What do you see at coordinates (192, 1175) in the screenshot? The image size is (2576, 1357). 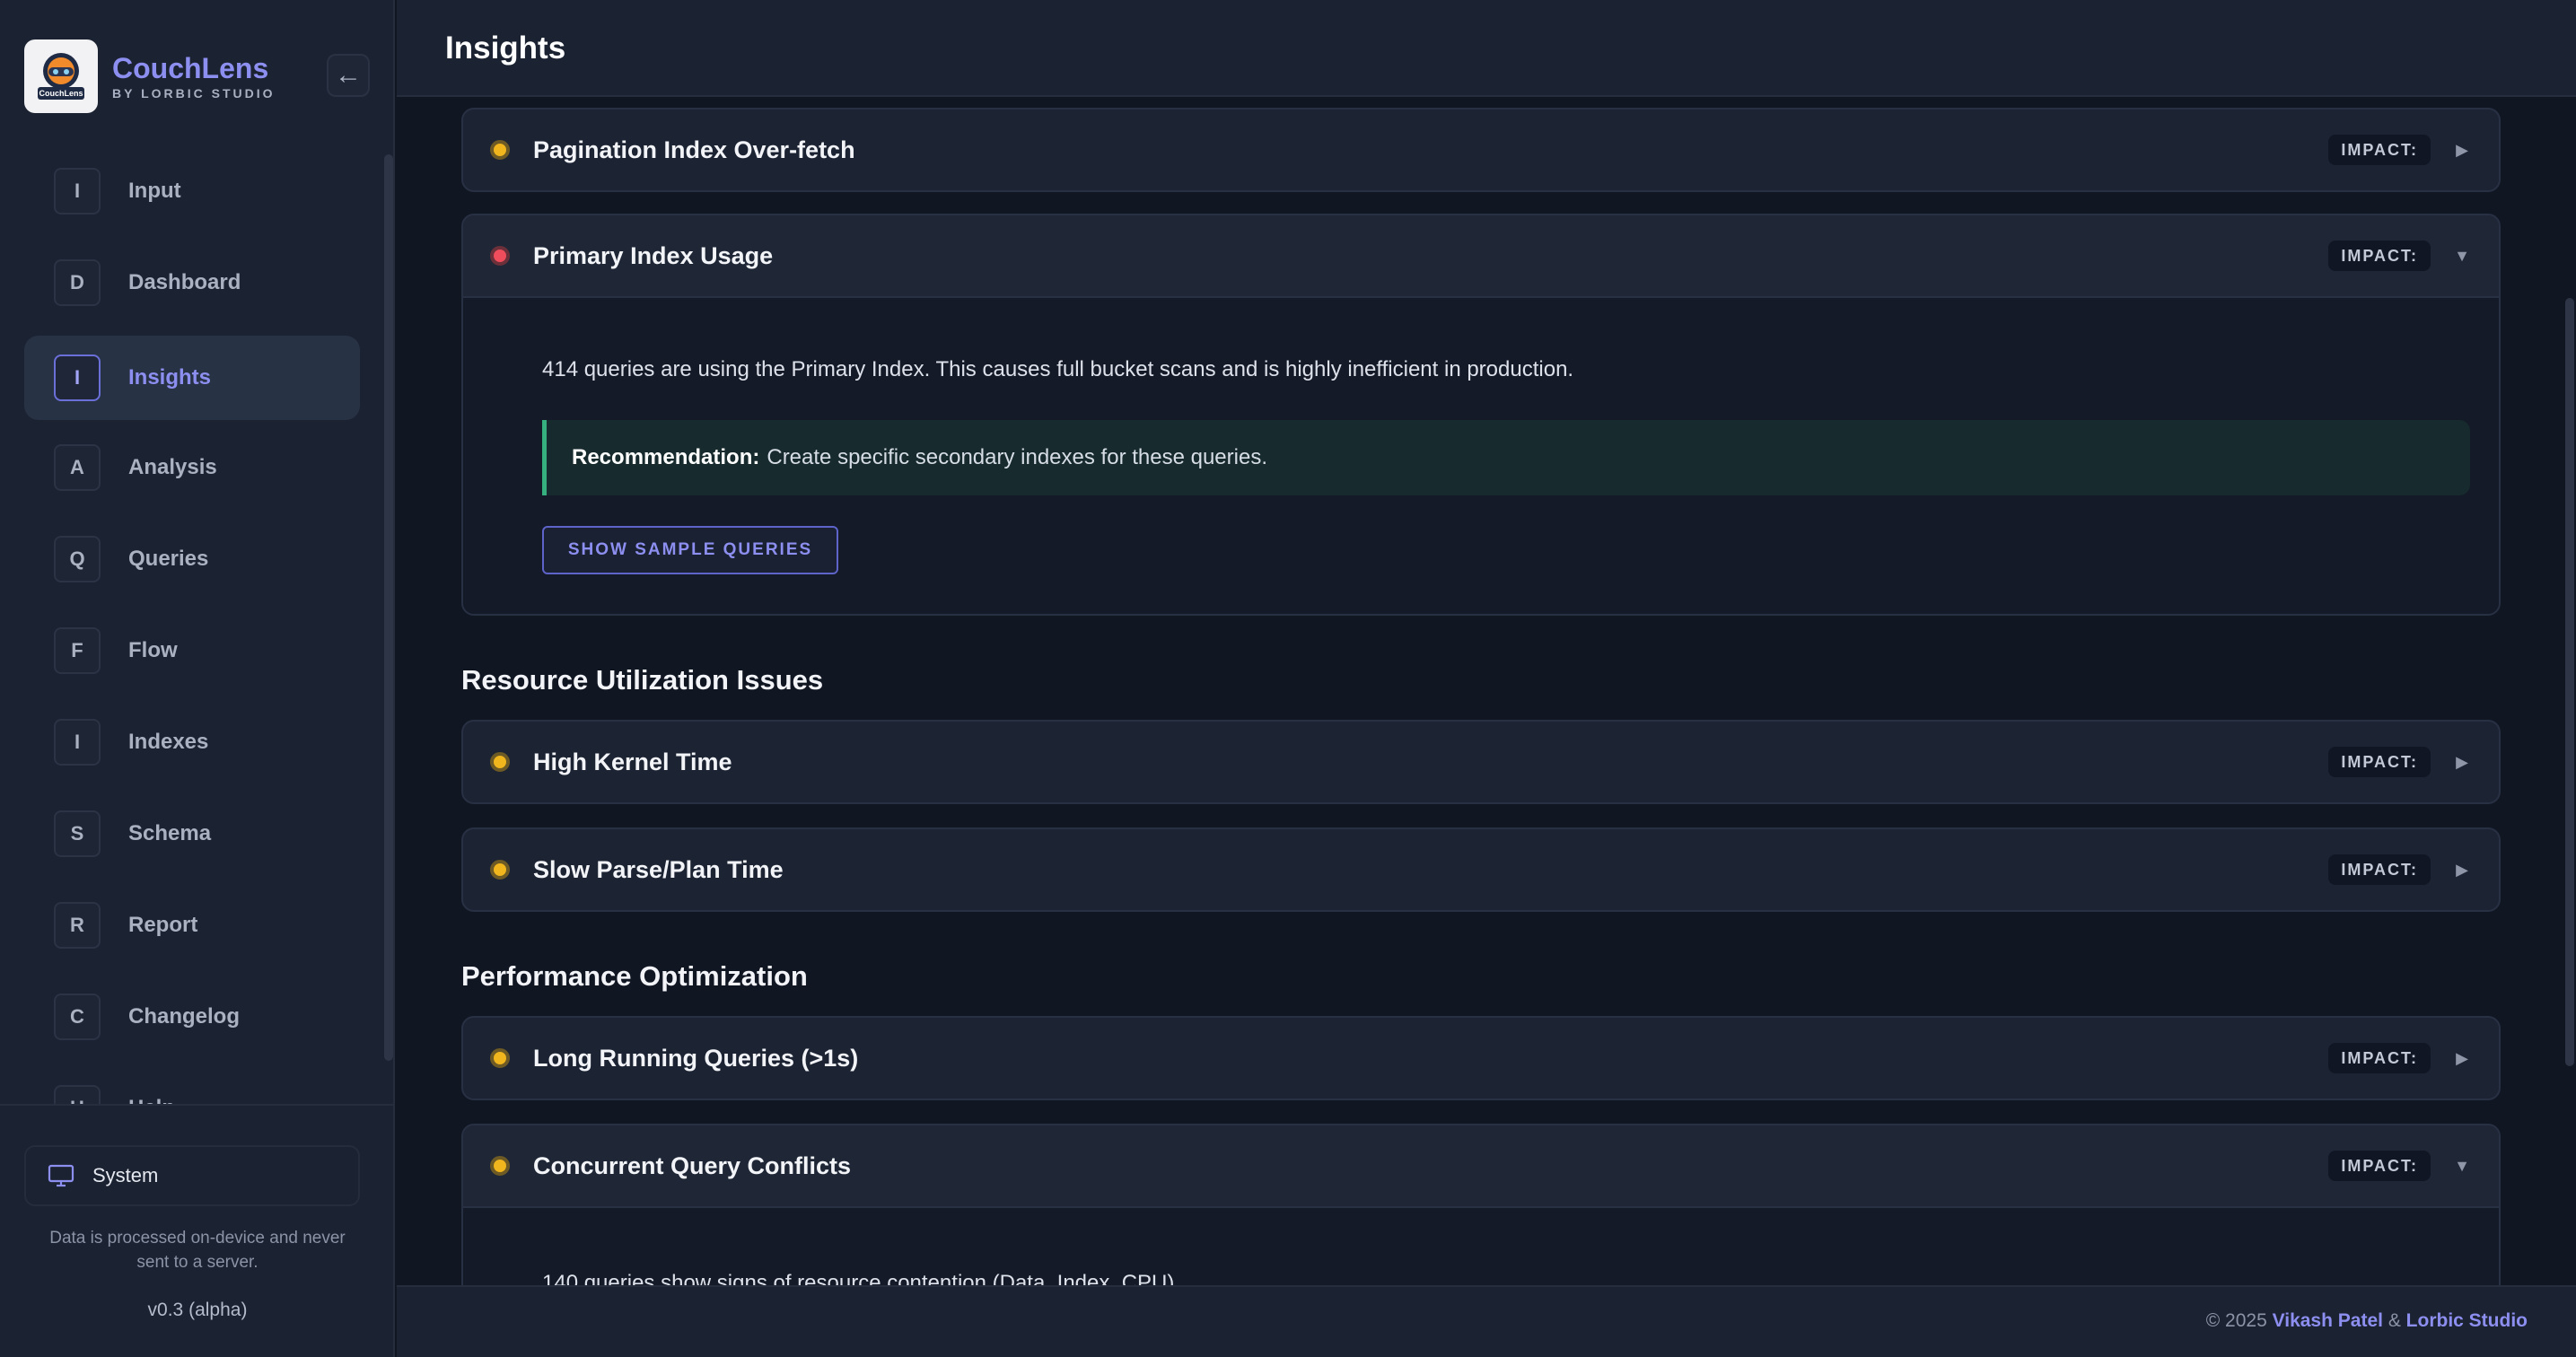 I see `theme-toggle-button: System` at bounding box center [192, 1175].